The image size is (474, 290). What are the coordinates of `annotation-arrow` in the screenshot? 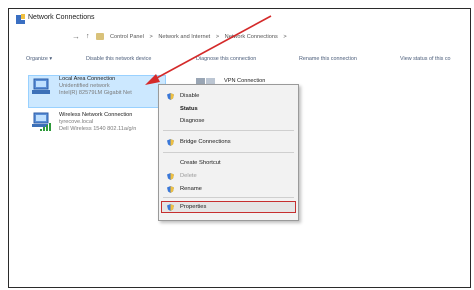 It's located at (208, 50).